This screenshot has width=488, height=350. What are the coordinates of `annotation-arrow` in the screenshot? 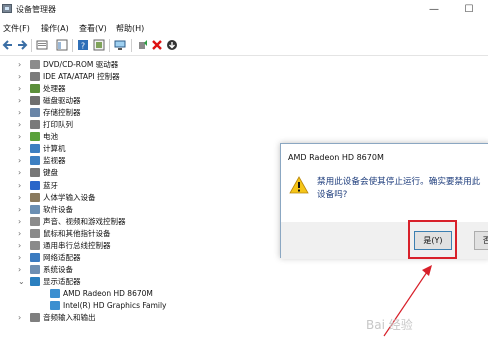 It's located at (407, 301).